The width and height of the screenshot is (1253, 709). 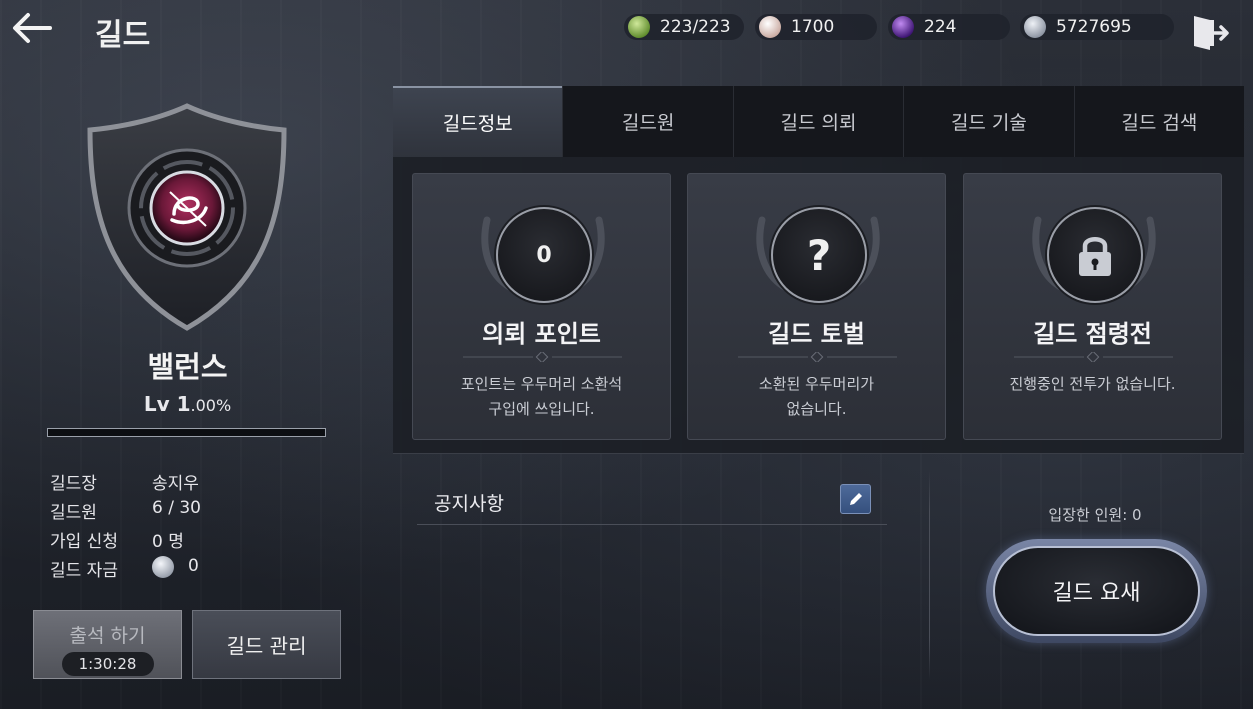 What do you see at coordinates (544, 255) in the screenshot?
I see `points-badge: 0` at bounding box center [544, 255].